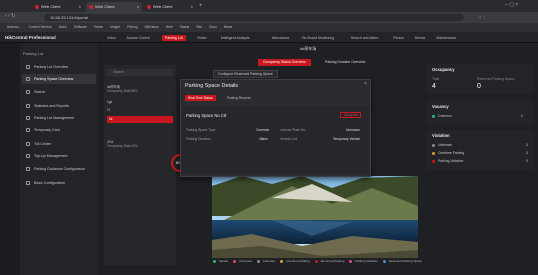 This screenshot has height=275, width=538. I want to click on menu-item-video: Video, so click(111, 38).